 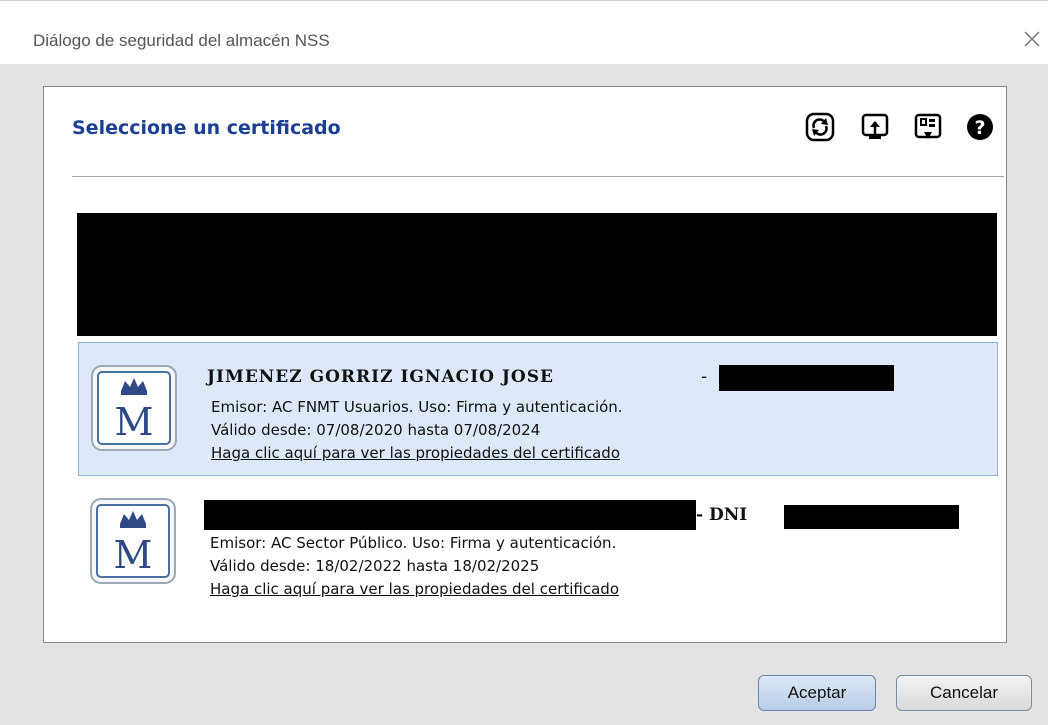 I want to click on title-divider, so click(x=538, y=176).